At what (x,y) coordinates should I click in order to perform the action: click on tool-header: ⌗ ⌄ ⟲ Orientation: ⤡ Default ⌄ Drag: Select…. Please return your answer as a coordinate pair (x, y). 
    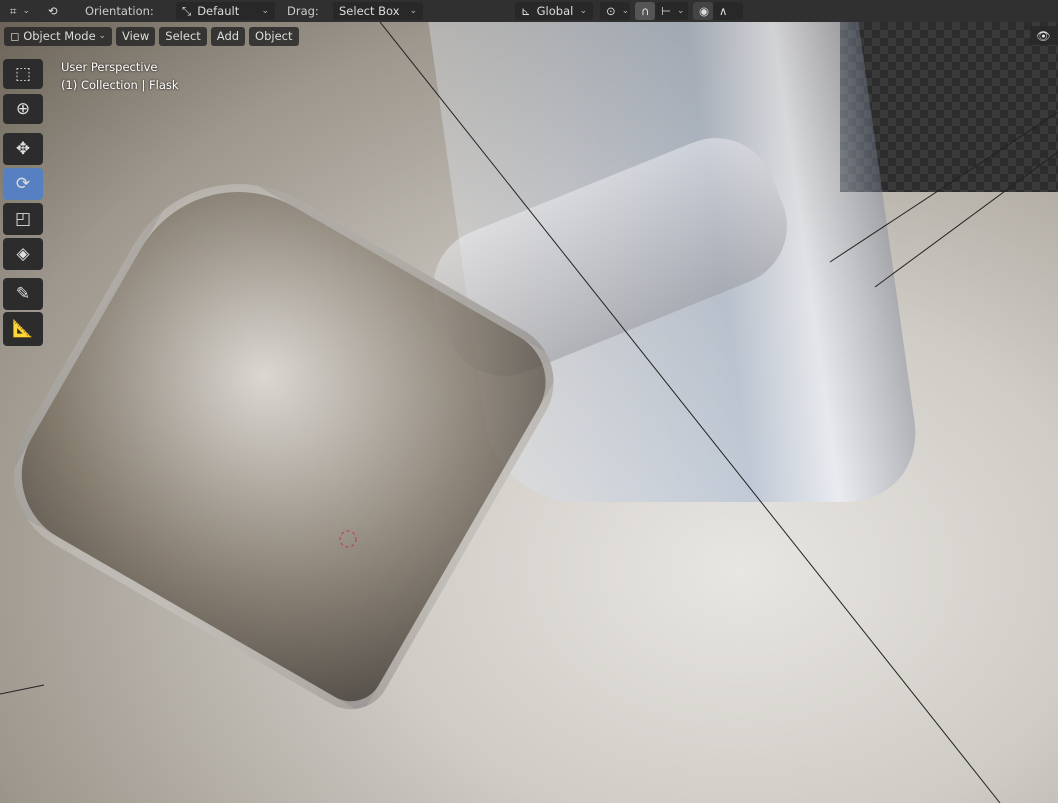
    Looking at the image, I should click on (529, 11).